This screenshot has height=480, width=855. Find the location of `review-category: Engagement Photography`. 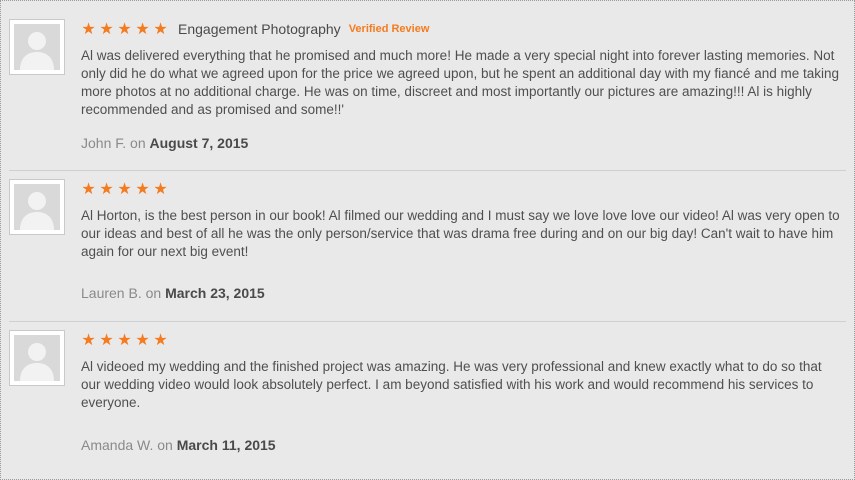

review-category: Engagement Photography is located at coordinates (259, 29).